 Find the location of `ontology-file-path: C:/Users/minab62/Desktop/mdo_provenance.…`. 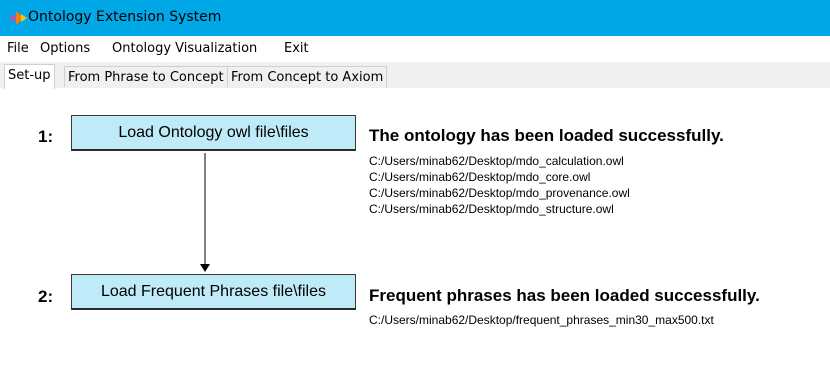

ontology-file-path: C:/Users/minab62/Desktop/mdo_provenance.… is located at coordinates (499, 193).